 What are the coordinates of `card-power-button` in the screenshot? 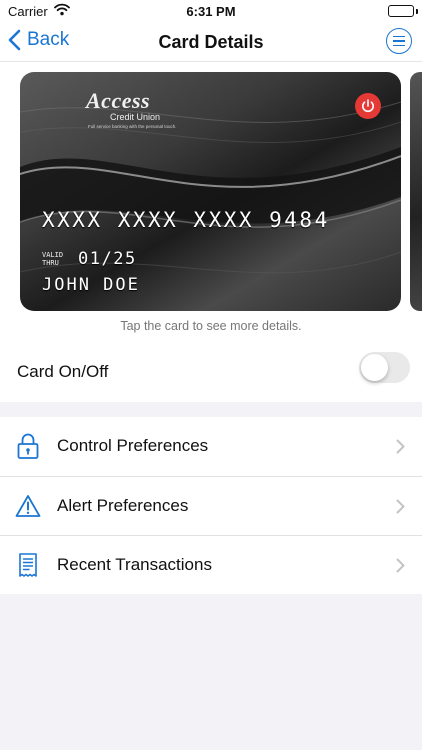 It's located at (368, 106).